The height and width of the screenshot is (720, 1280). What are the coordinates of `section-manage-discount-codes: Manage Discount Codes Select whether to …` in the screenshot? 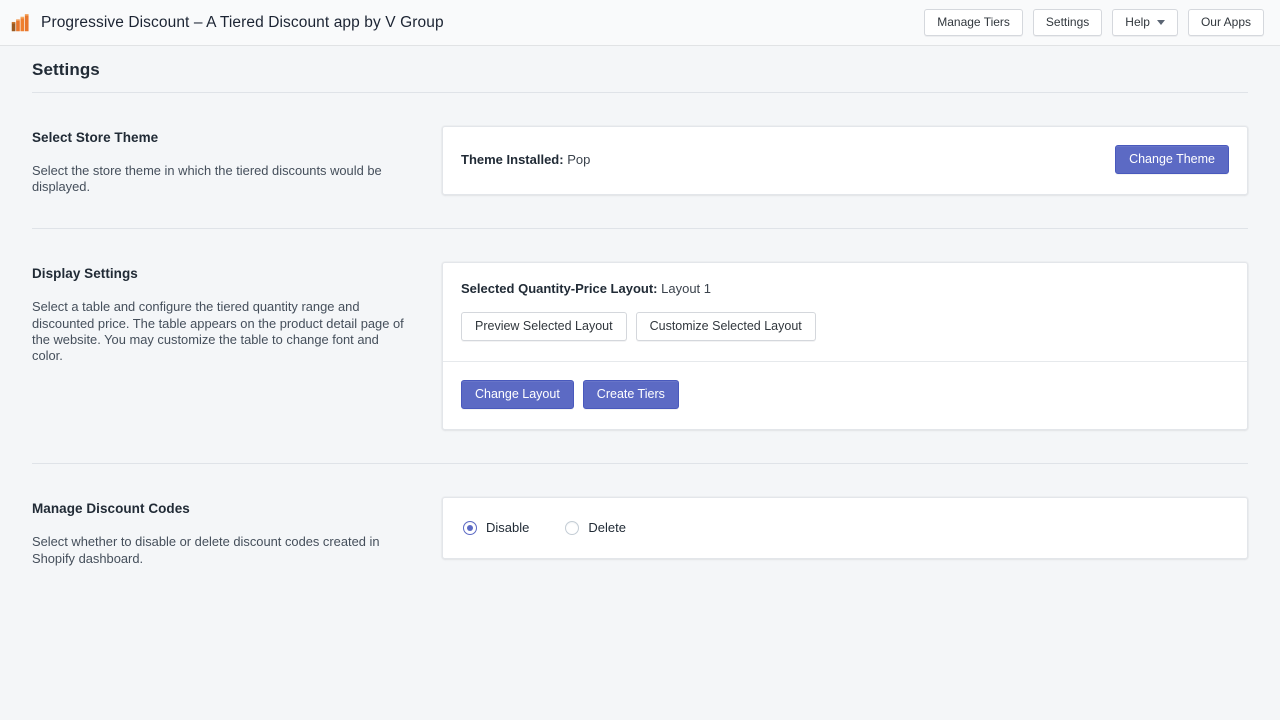 It's located at (640, 515).